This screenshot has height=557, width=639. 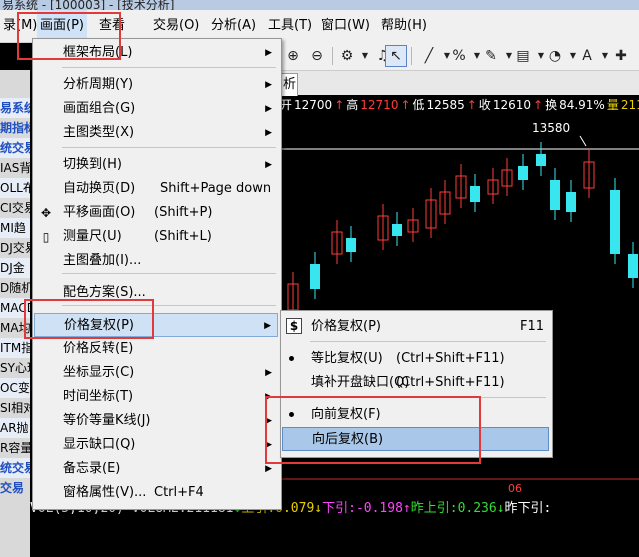 What do you see at coordinates (46, 213) in the screenshot?
I see `move-icon: ✥` at bounding box center [46, 213].